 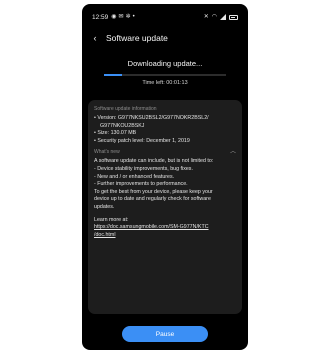 I want to click on status-bar: 12:59 ◉ ✉ ✲ • ✕ ◠, so click(x=165, y=17).